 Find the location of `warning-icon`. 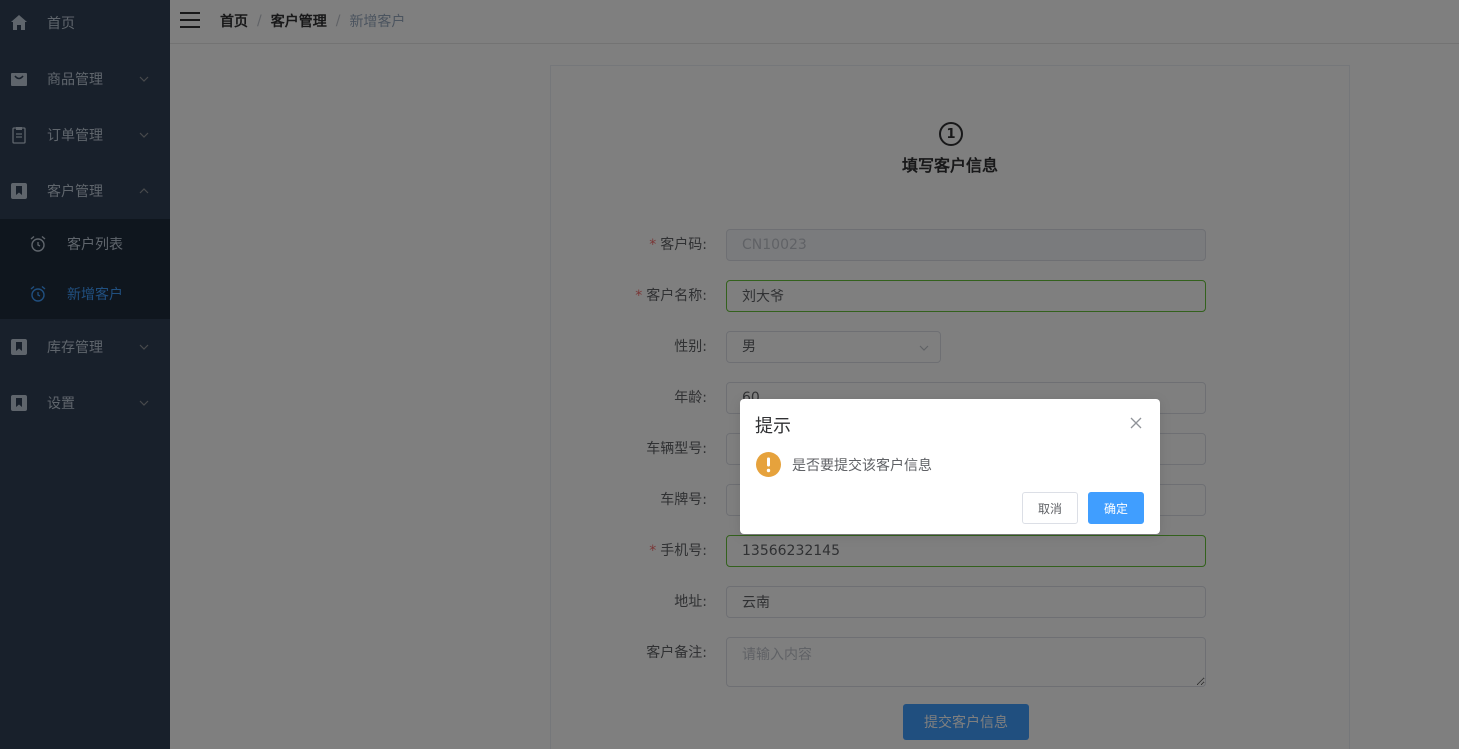

warning-icon is located at coordinates (768, 464).